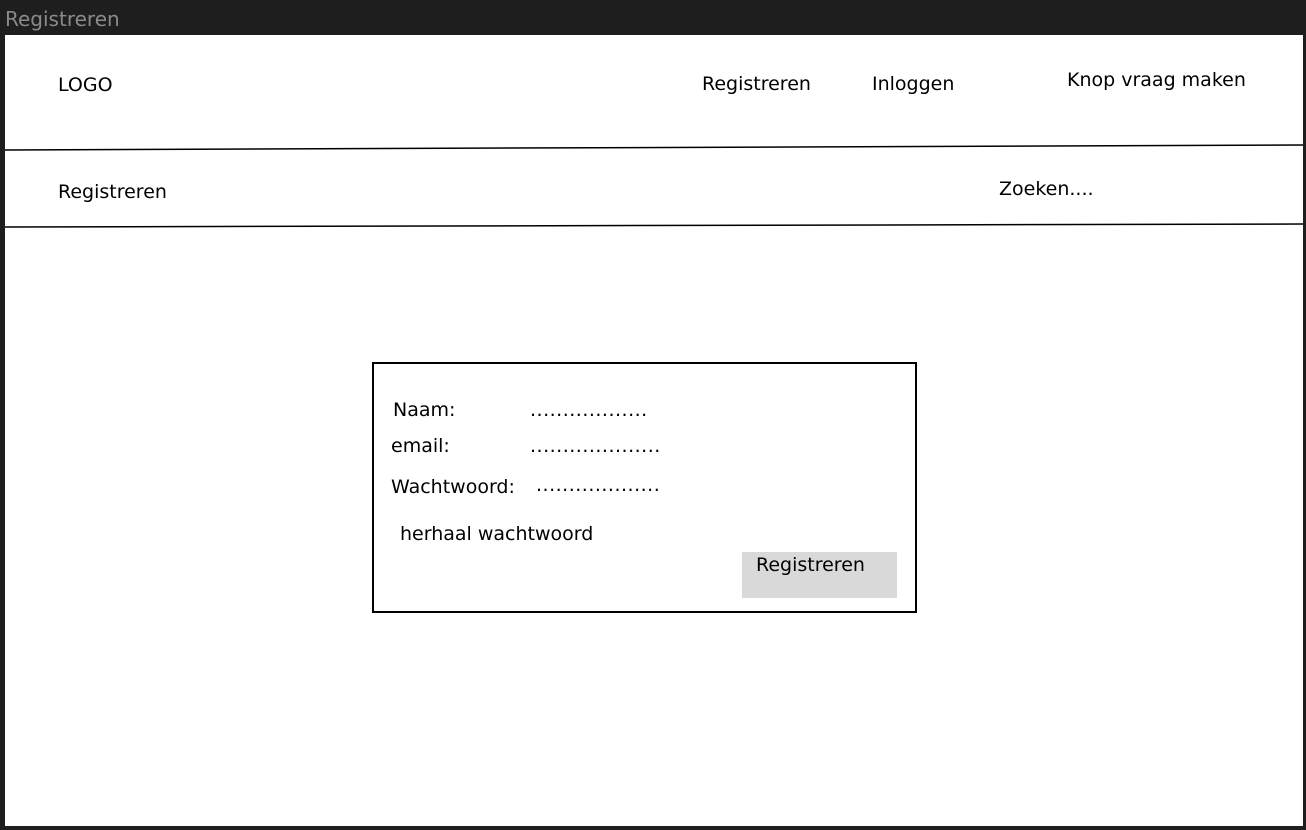 Image resolution: width=1306 pixels, height=830 pixels. I want to click on subheader-divider, so click(654, 225).